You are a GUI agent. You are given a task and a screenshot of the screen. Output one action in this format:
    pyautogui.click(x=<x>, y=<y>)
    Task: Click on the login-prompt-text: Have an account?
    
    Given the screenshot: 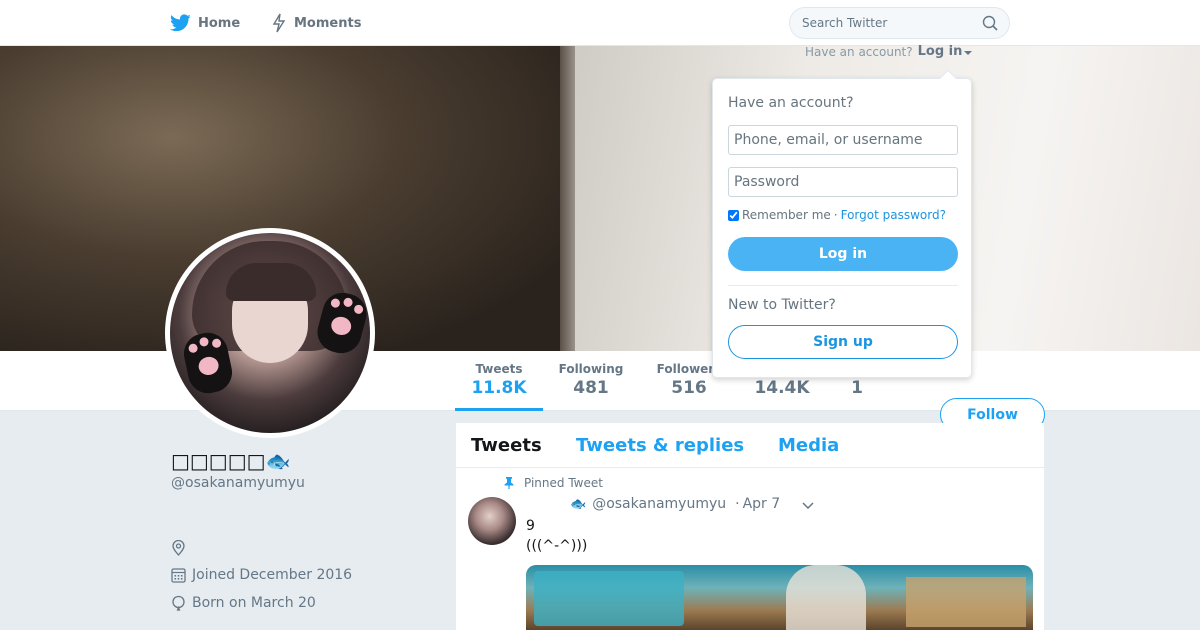 What is the action you would take?
    pyautogui.click(x=859, y=51)
    